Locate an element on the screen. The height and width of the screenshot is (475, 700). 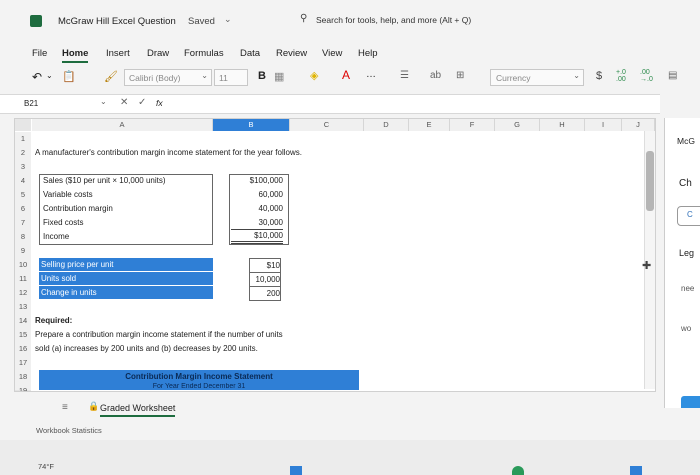
column-header-a: A is located at coordinates (122, 125).